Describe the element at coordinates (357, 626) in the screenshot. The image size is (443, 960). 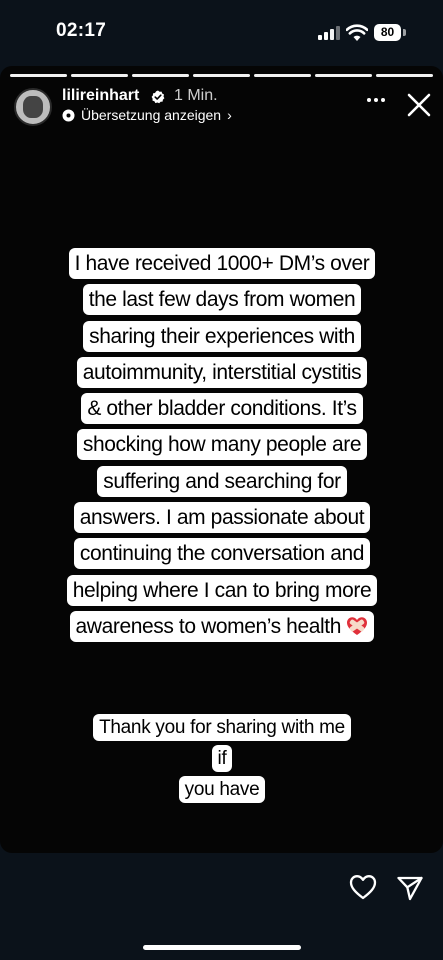
I see `heart-with-bandage-emoji-icon` at that location.